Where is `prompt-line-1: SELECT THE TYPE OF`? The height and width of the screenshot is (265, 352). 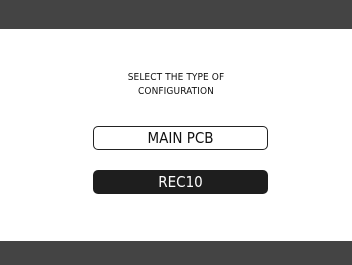
prompt-line-1: SELECT THE TYPE OF is located at coordinates (176, 77).